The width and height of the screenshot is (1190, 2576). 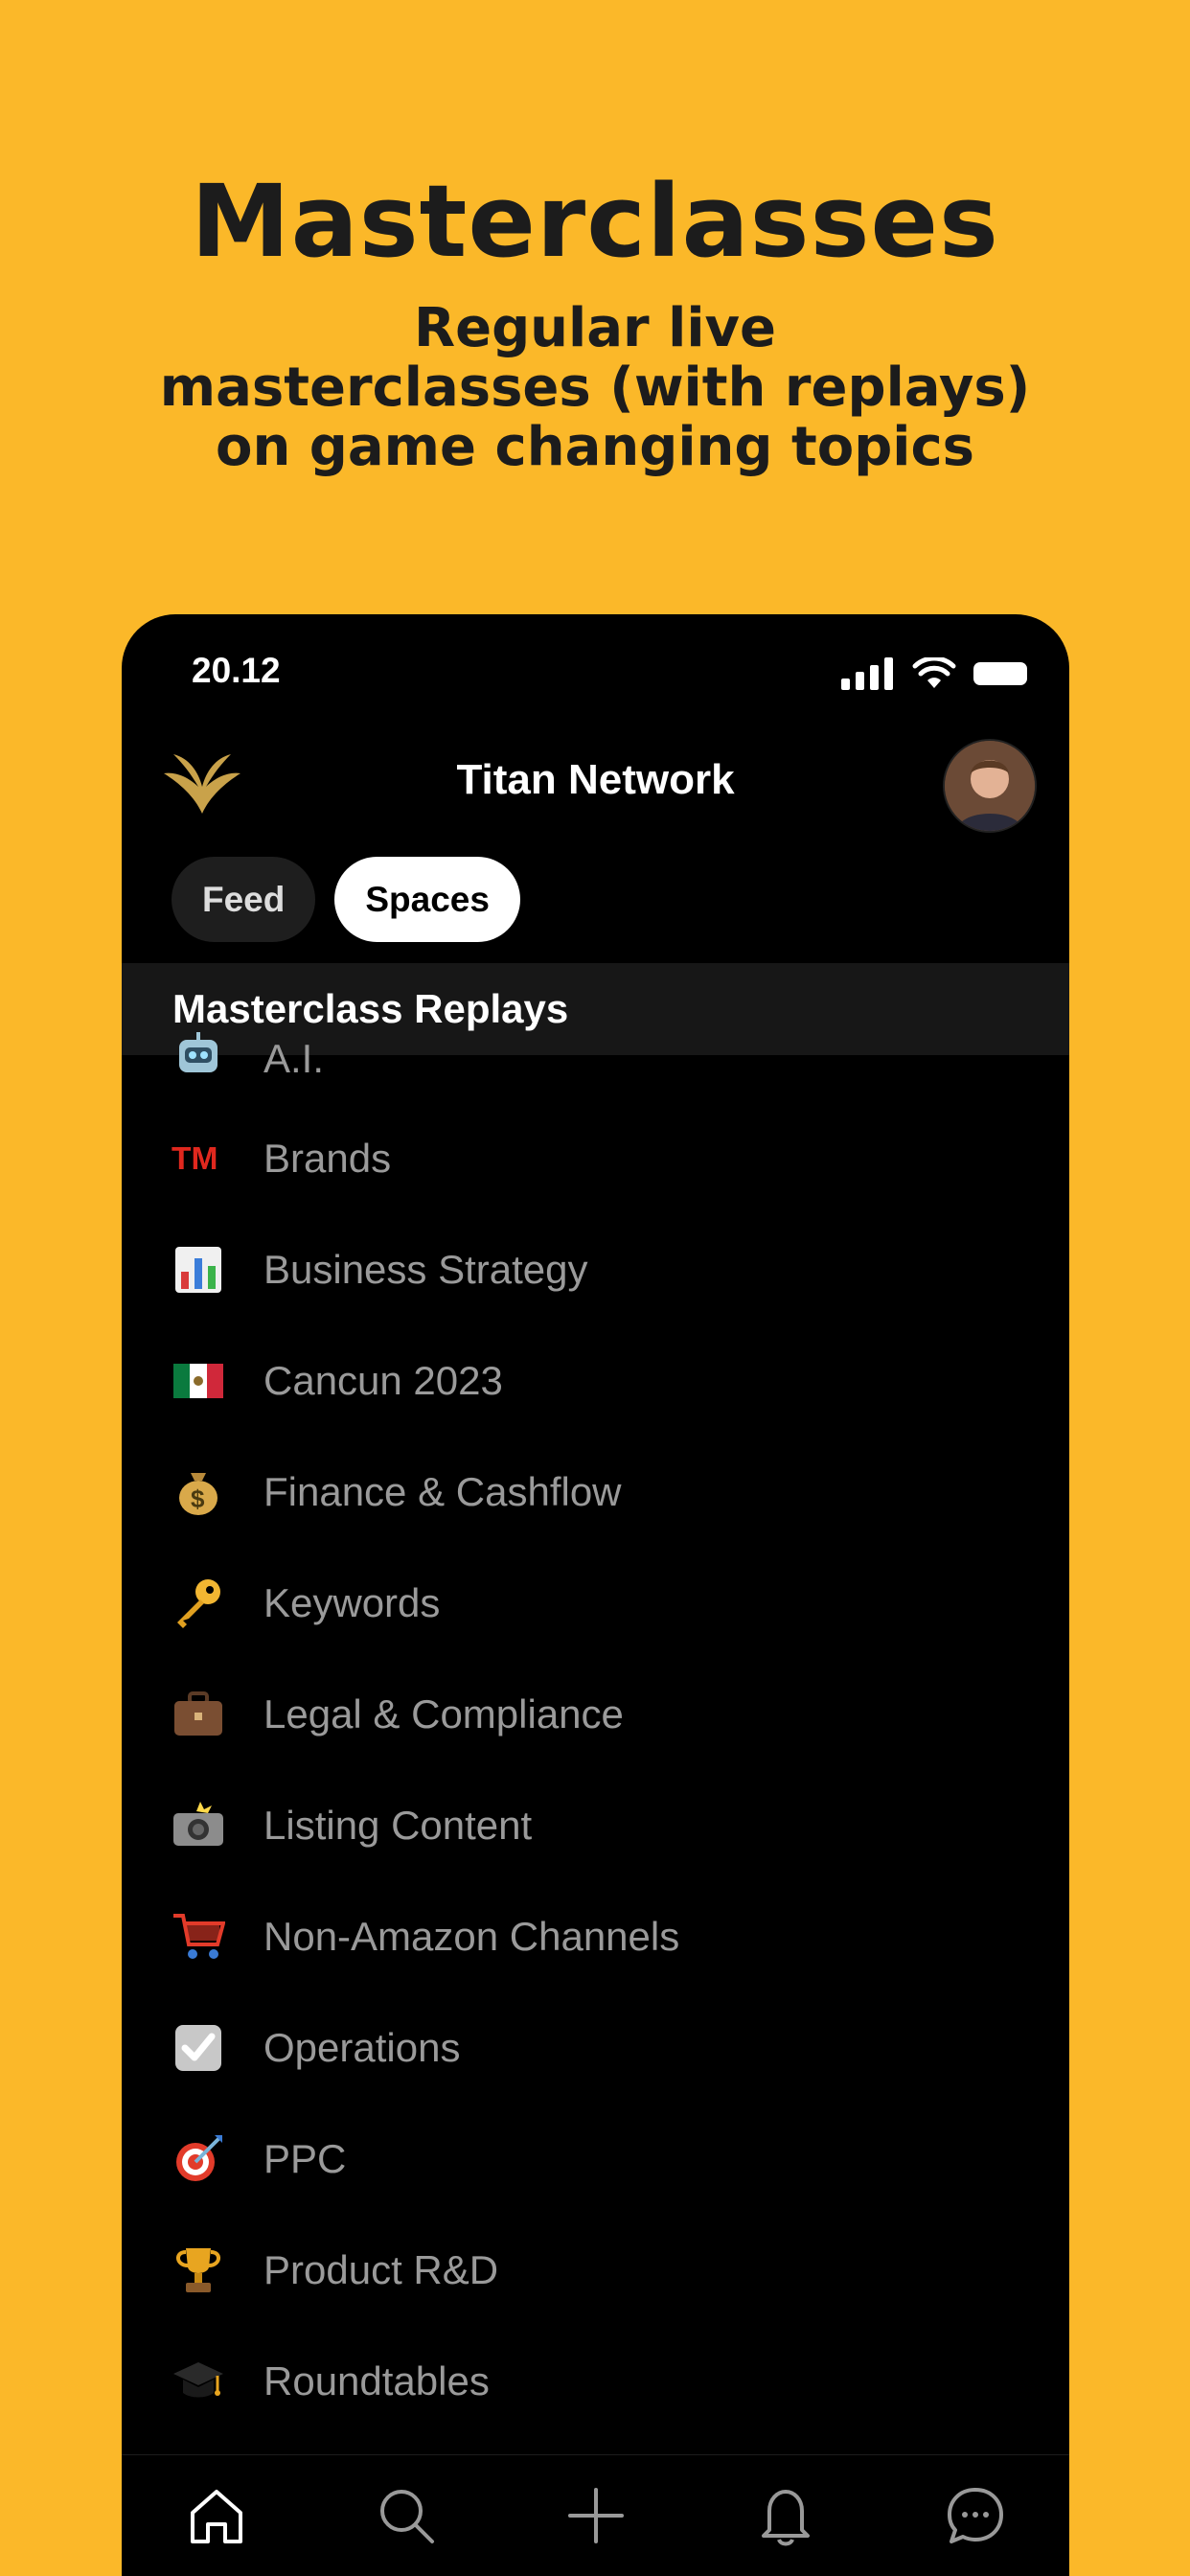 I want to click on promo-subline-line: Regular live, so click(x=595, y=328).